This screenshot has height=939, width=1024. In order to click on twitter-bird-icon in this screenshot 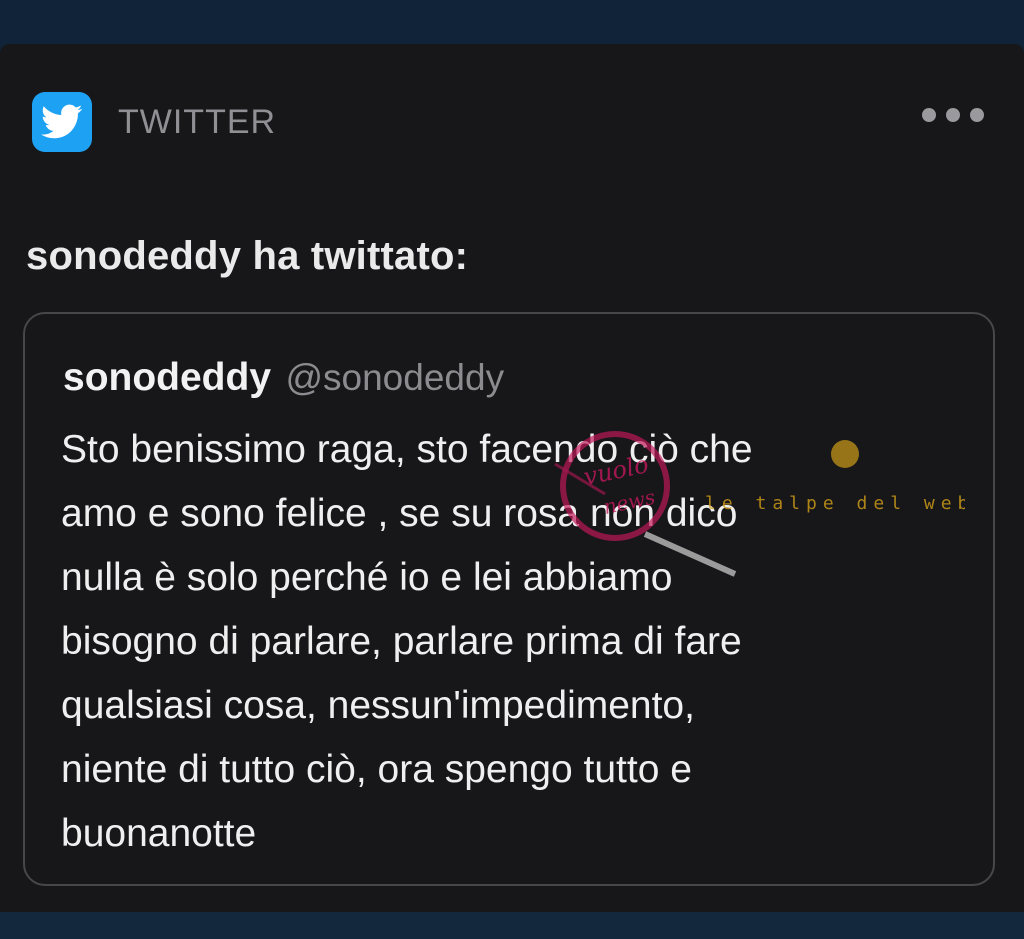, I will do `click(62, 122)`.